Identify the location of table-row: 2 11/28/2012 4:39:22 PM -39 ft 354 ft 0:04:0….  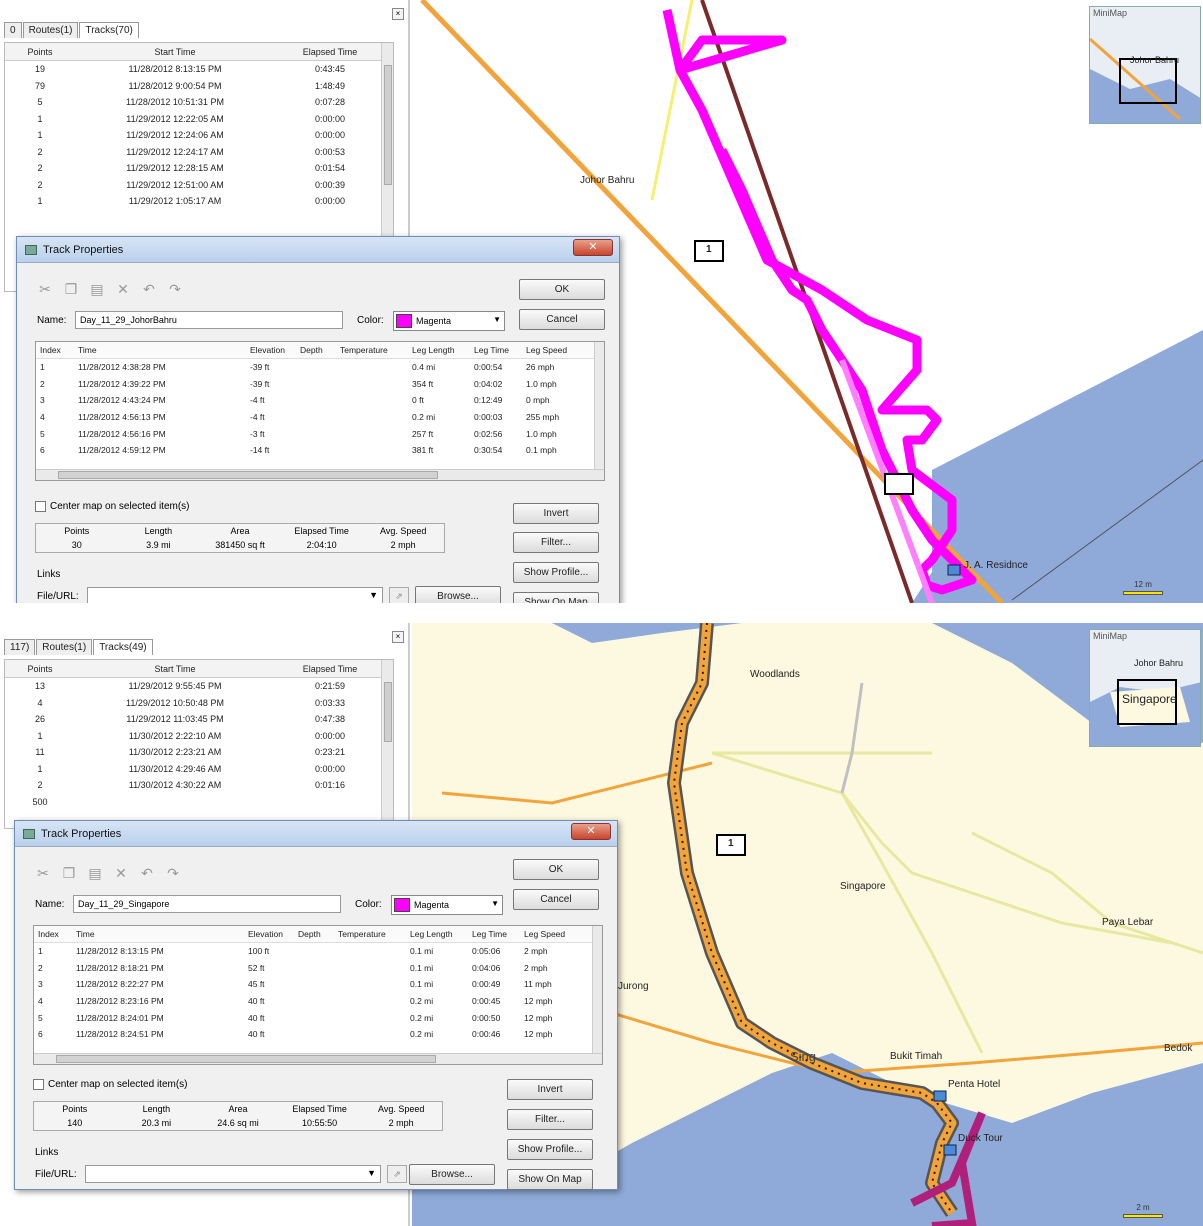
(320, 384).